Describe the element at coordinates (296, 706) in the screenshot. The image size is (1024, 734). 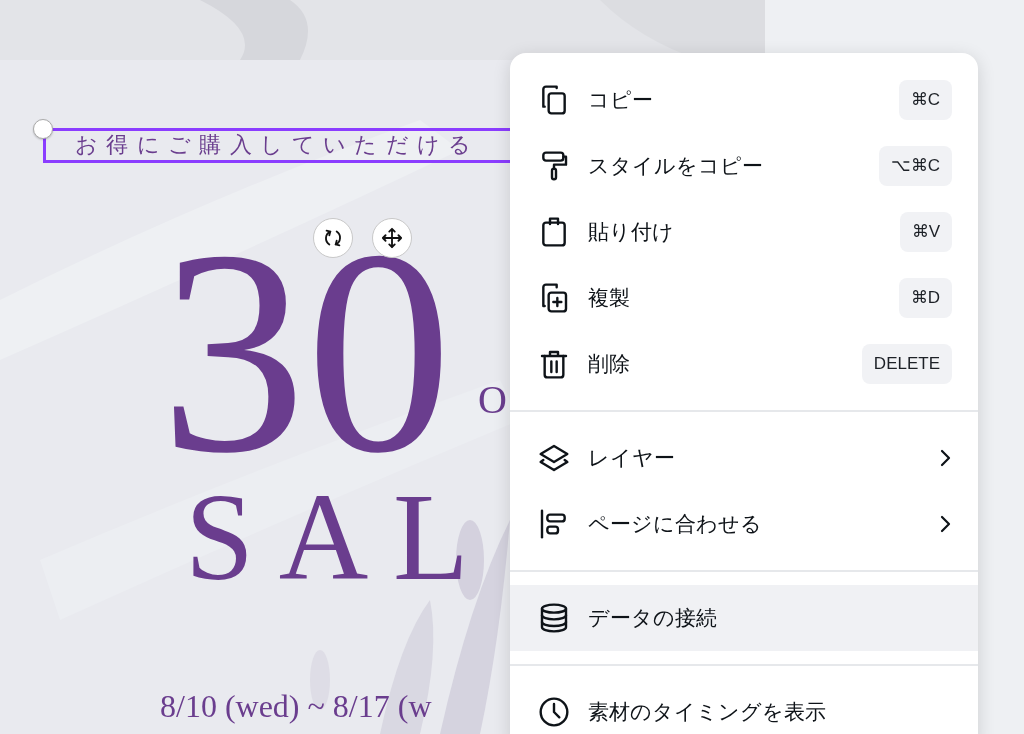
I see `design-text: 8/10 (wed) ~ 8/17 (w` at that location.